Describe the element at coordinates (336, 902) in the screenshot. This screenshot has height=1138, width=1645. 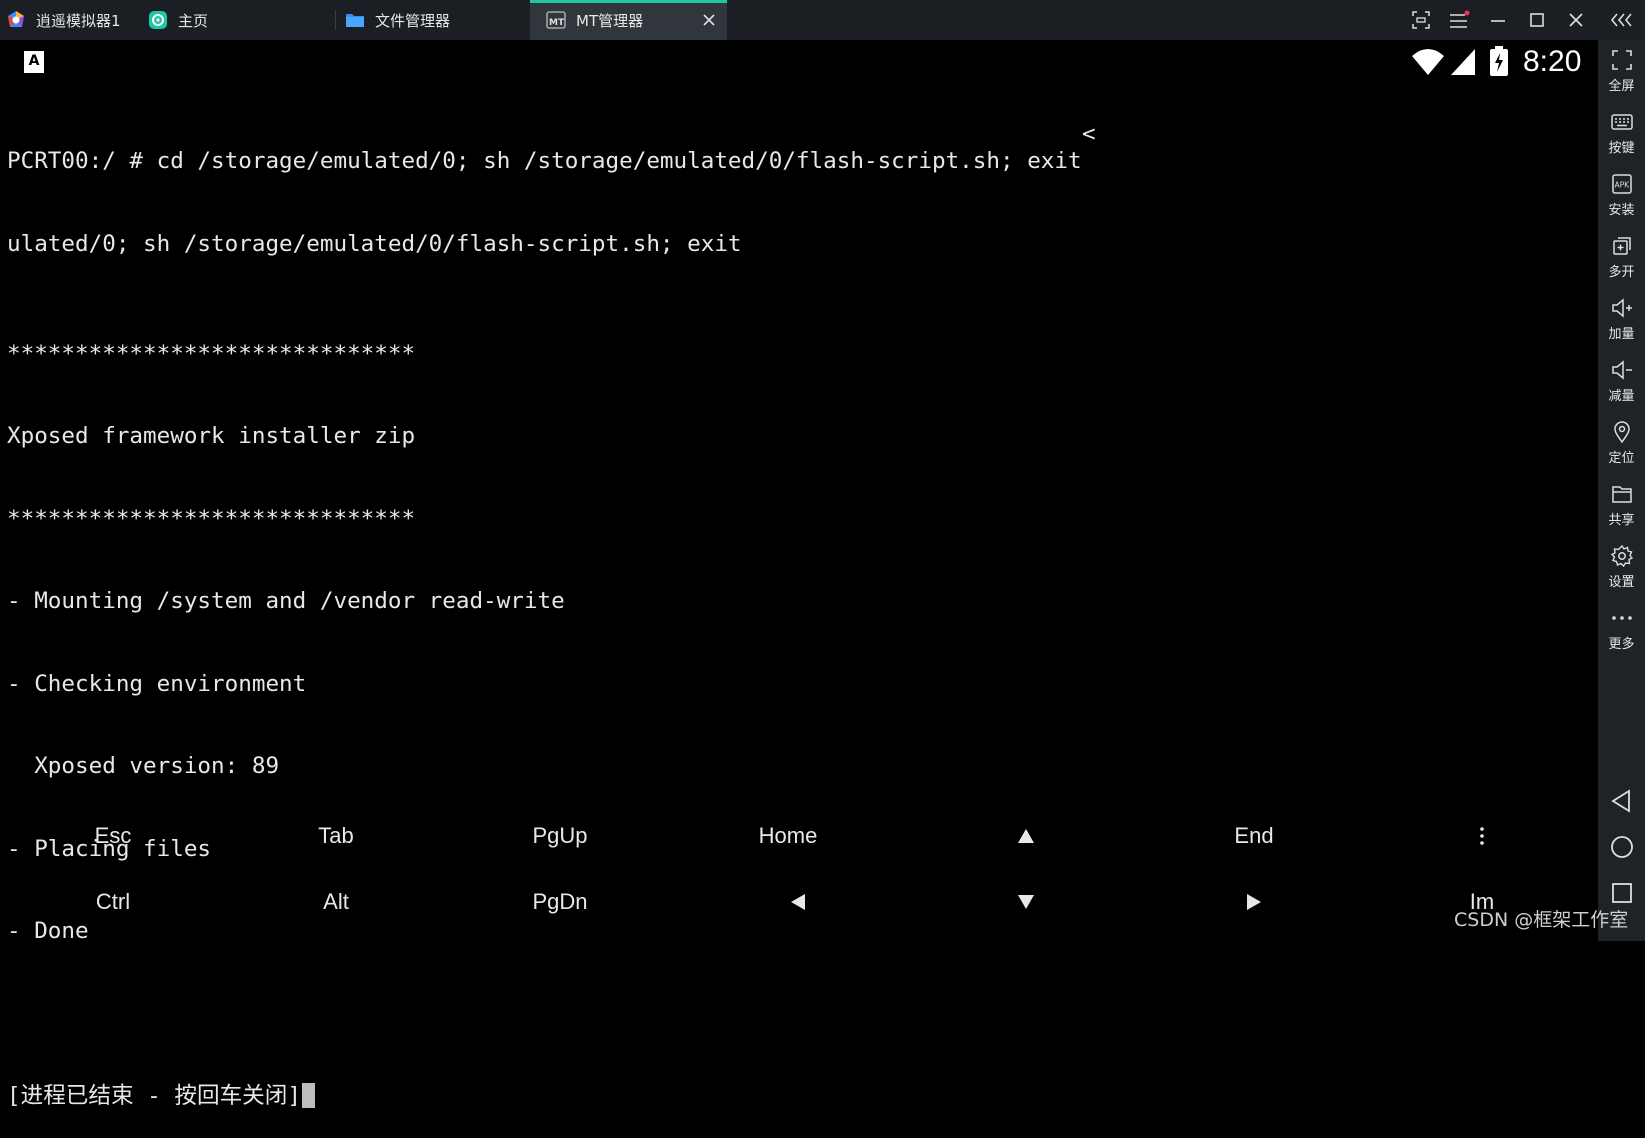
I see `alt-key: Alt` at that location.